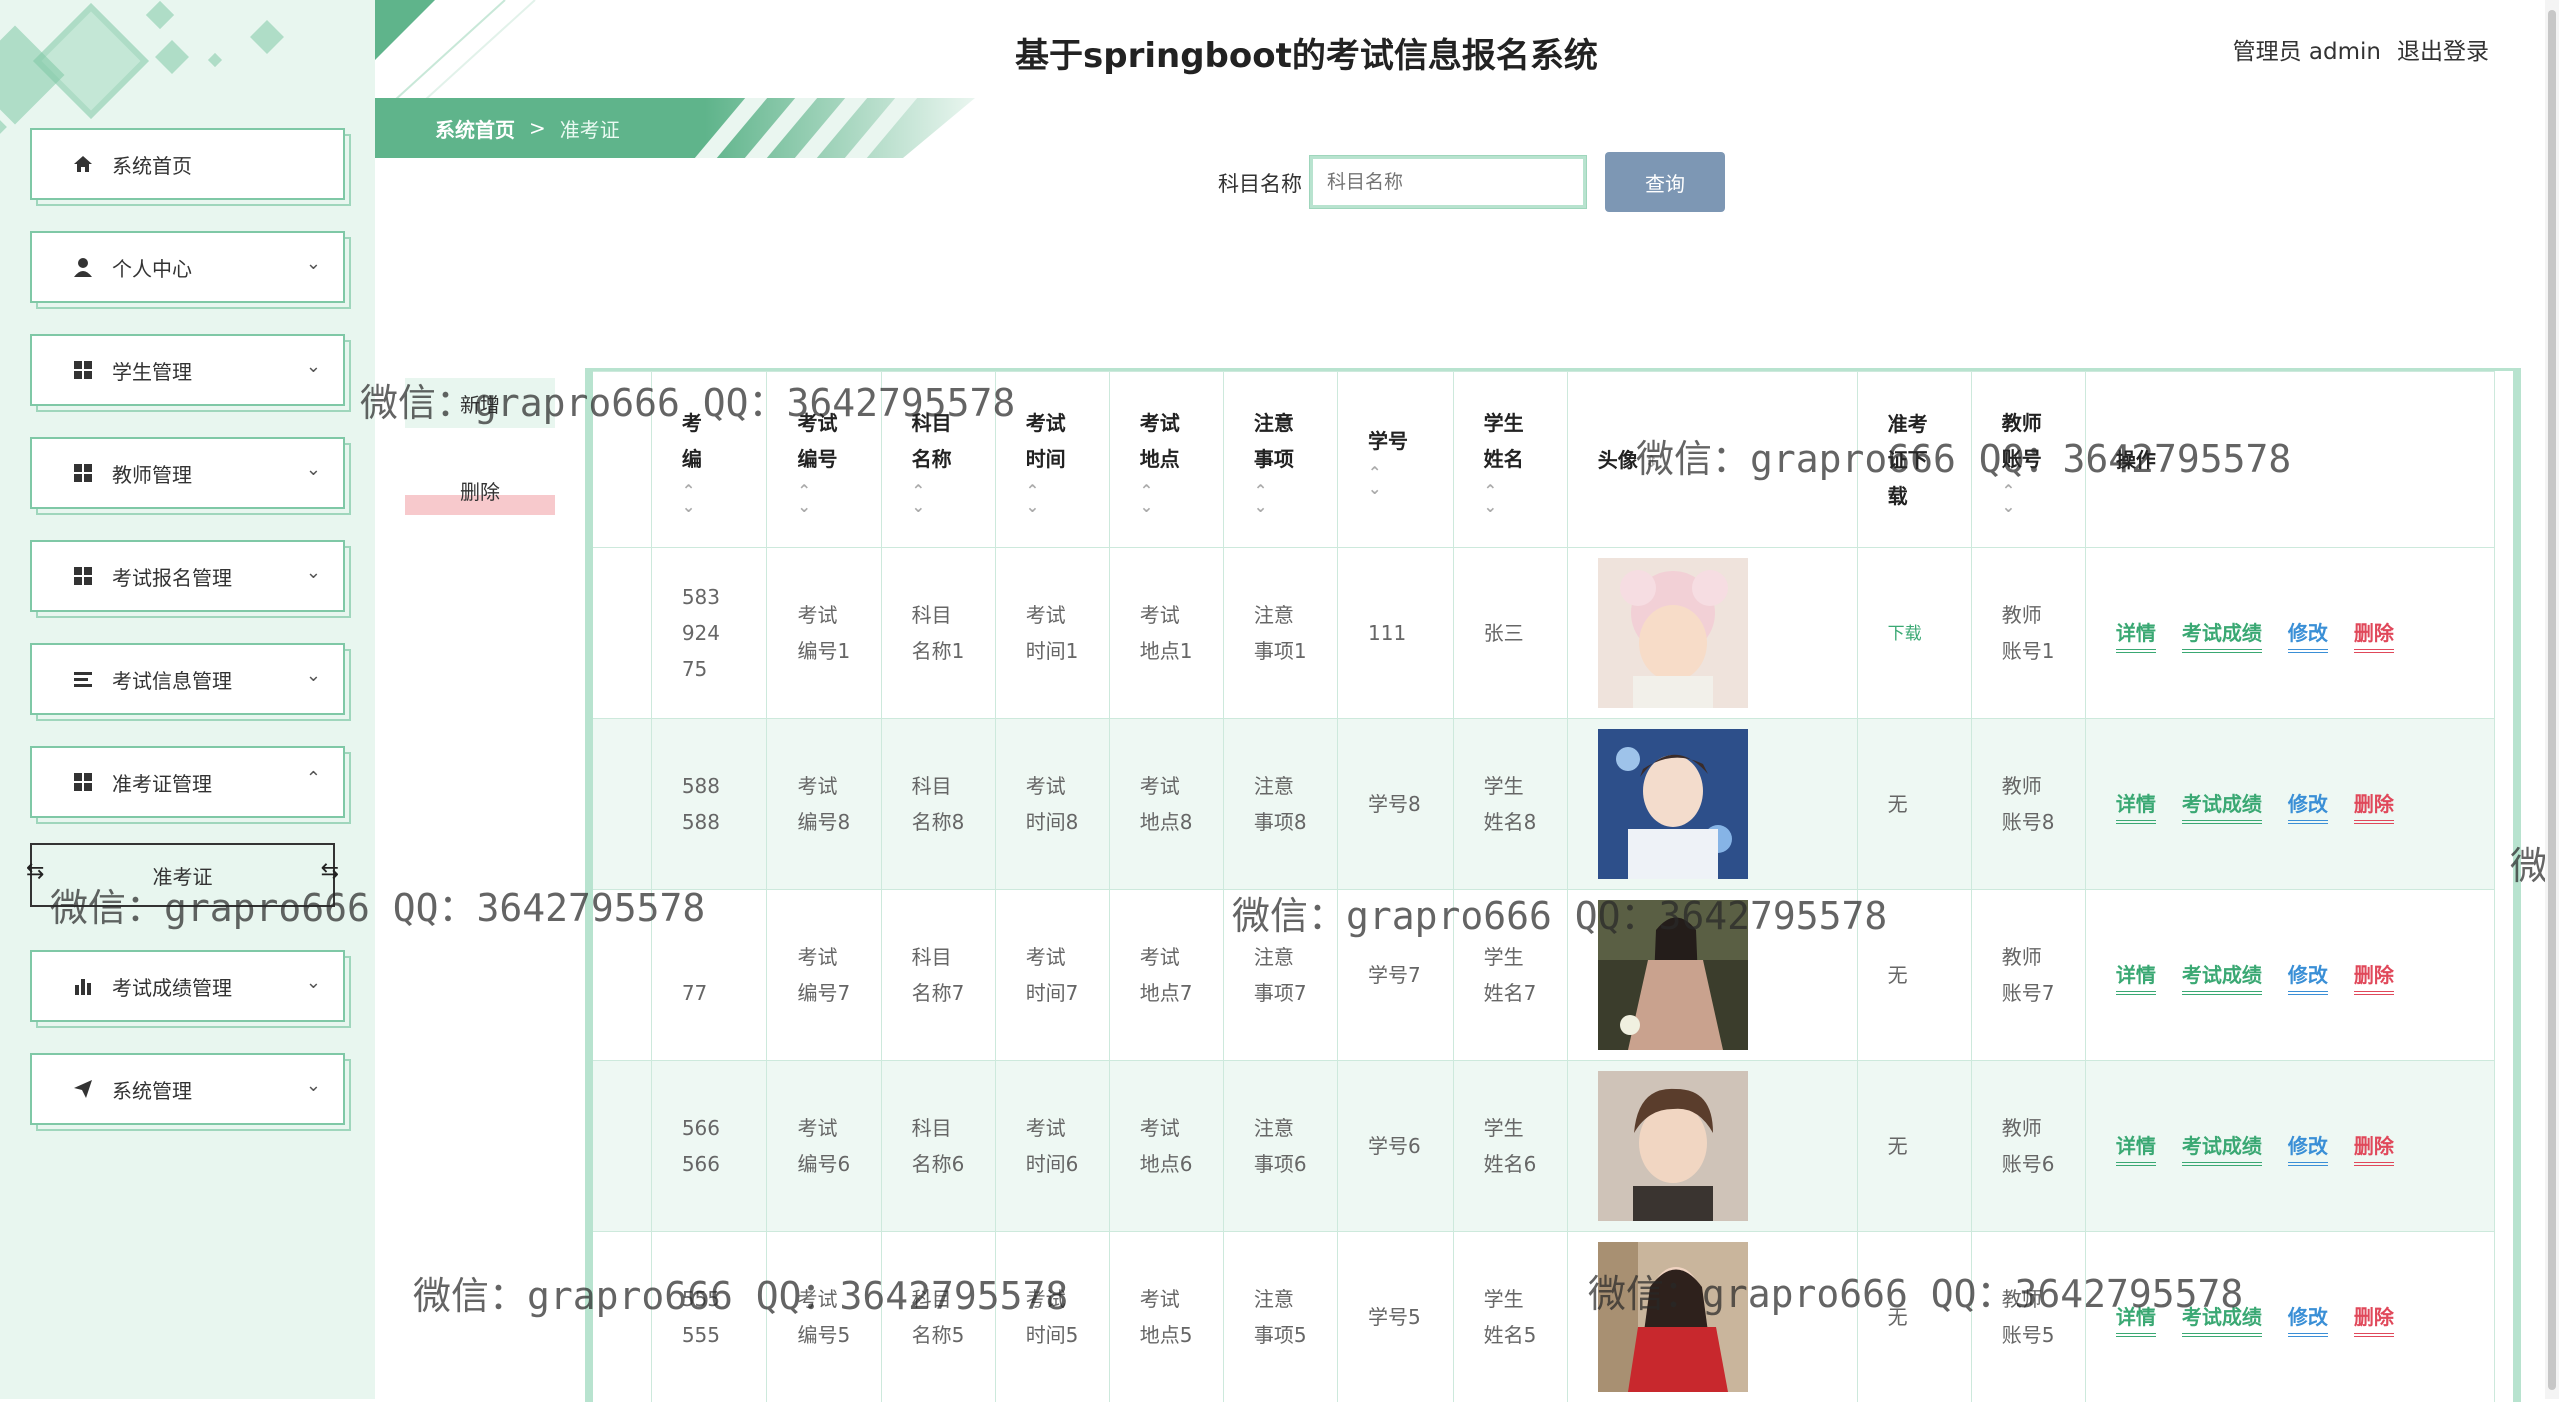 Image resolution: width=2559 pixels, height=1402 pixels. What do you see at coordinates (2307, 49) in the screenshot?
I see `user-label: 管理员 admin` at bounding box center [2307, 49].